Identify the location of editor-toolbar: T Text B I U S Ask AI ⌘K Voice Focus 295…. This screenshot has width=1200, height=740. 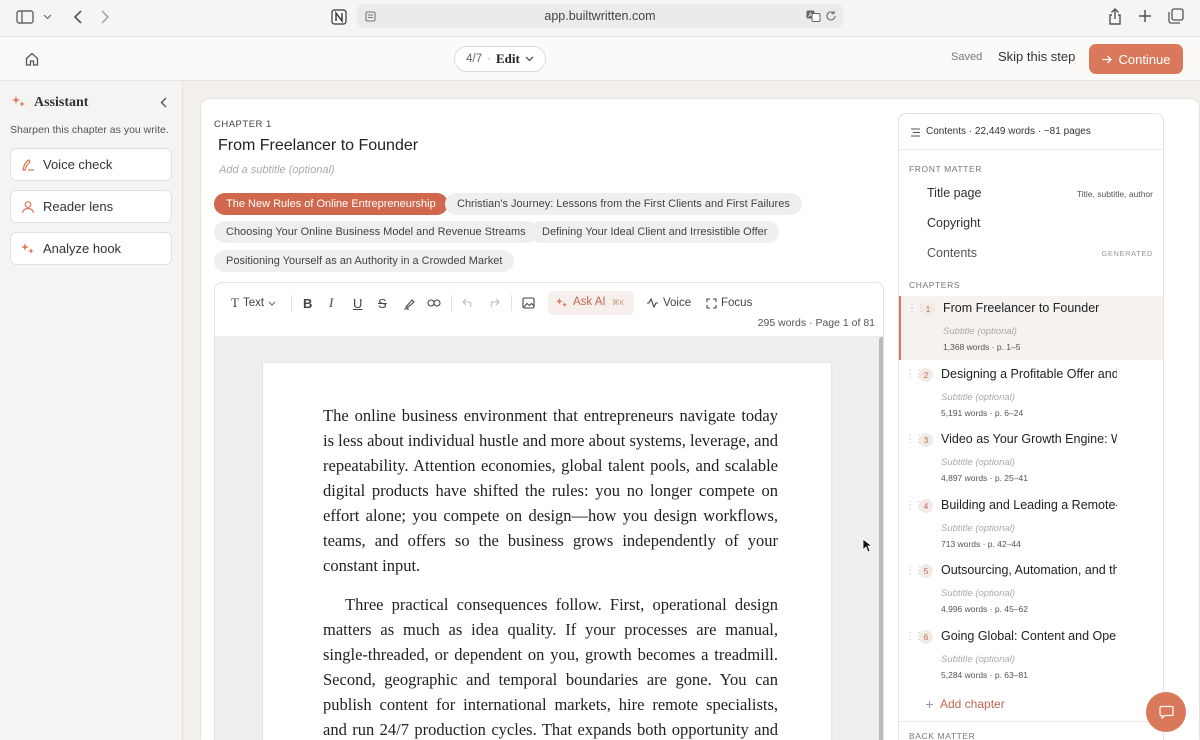
(549, 310).